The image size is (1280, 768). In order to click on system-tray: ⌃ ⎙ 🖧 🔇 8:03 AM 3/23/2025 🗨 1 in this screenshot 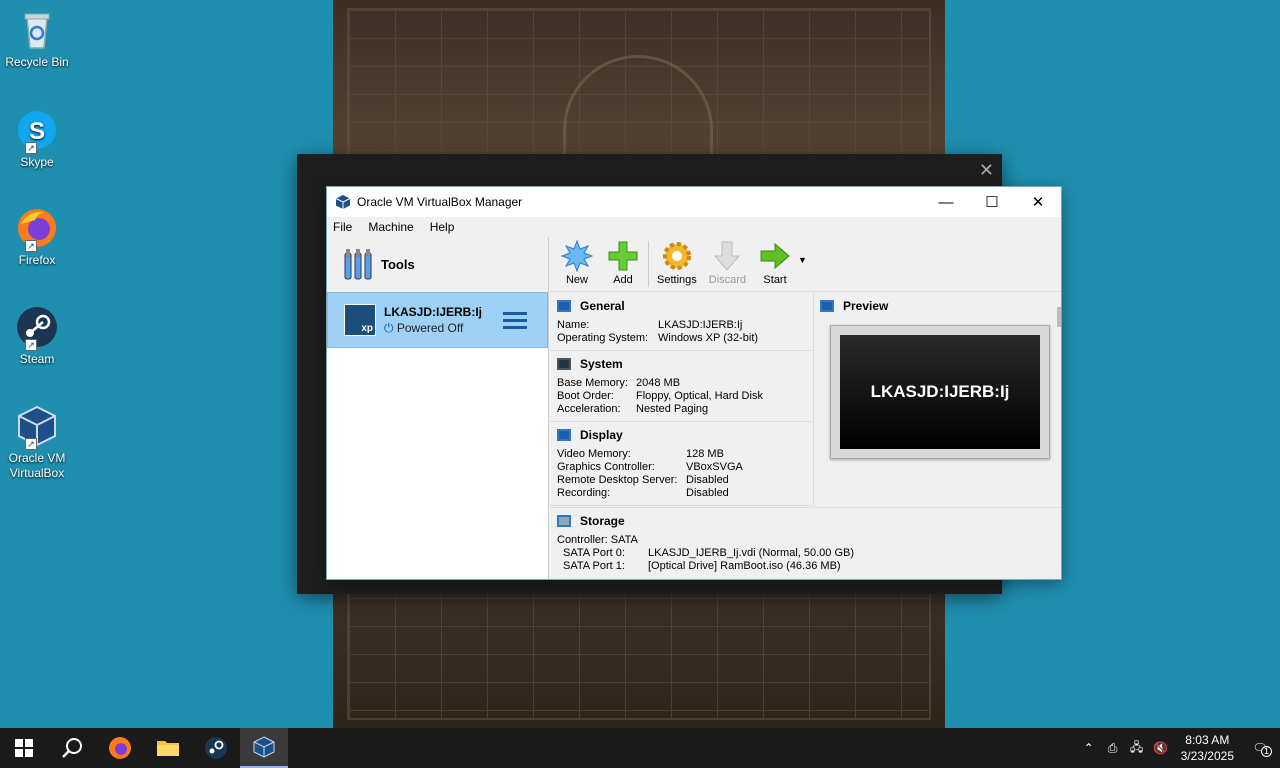, I will do `click(1178, 748)`.